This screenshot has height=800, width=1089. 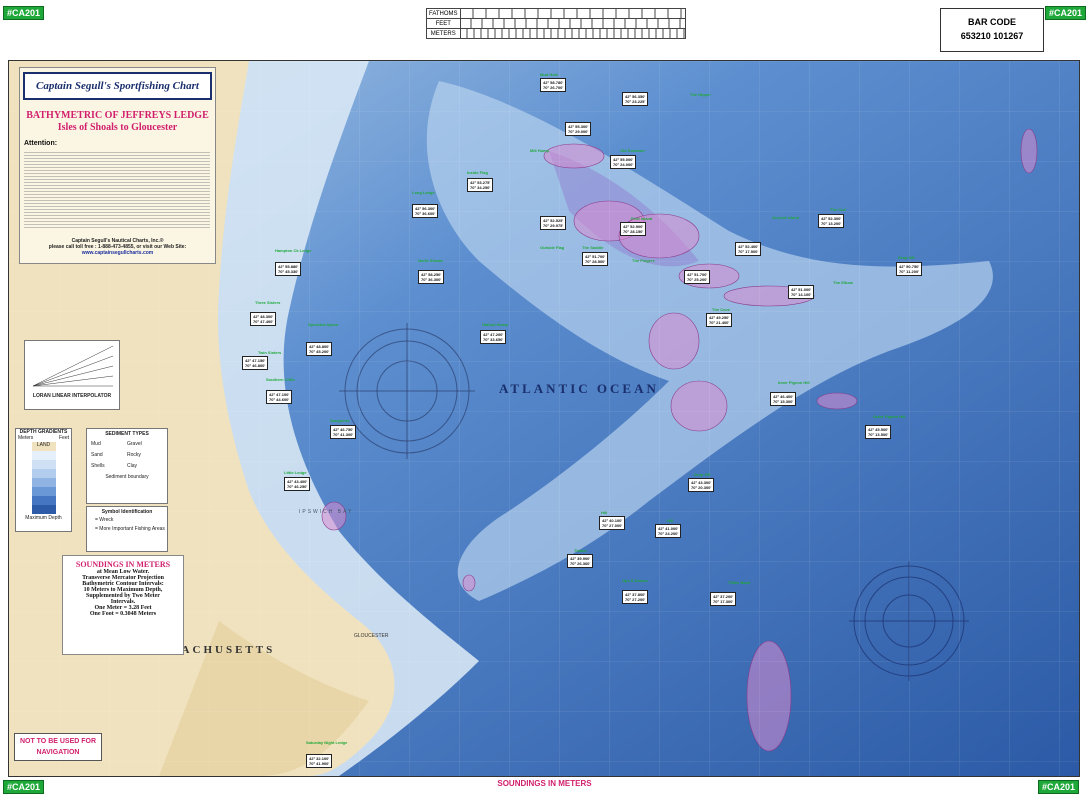 I want to click on site-name: Three Sisters, so click(x=268, y=302).